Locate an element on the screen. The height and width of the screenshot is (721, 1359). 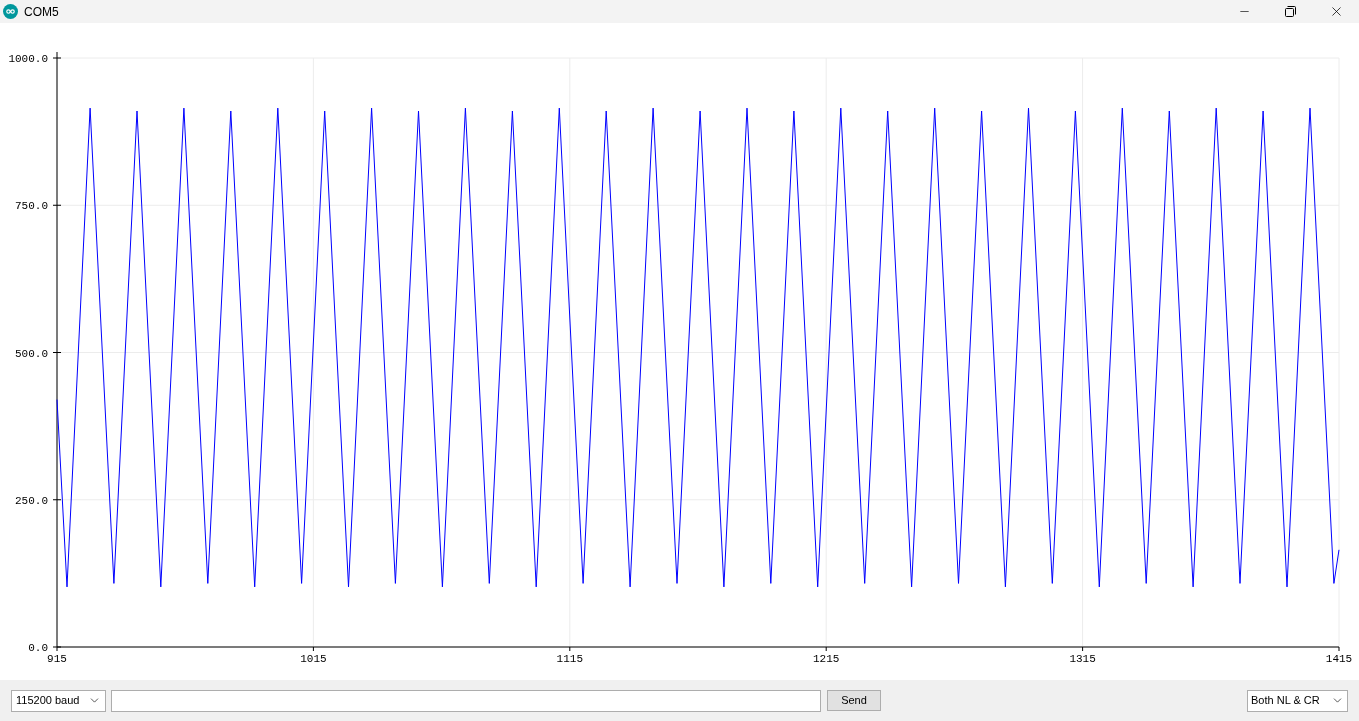
axis-label: 250.0 is located at coordinates (31, 500).